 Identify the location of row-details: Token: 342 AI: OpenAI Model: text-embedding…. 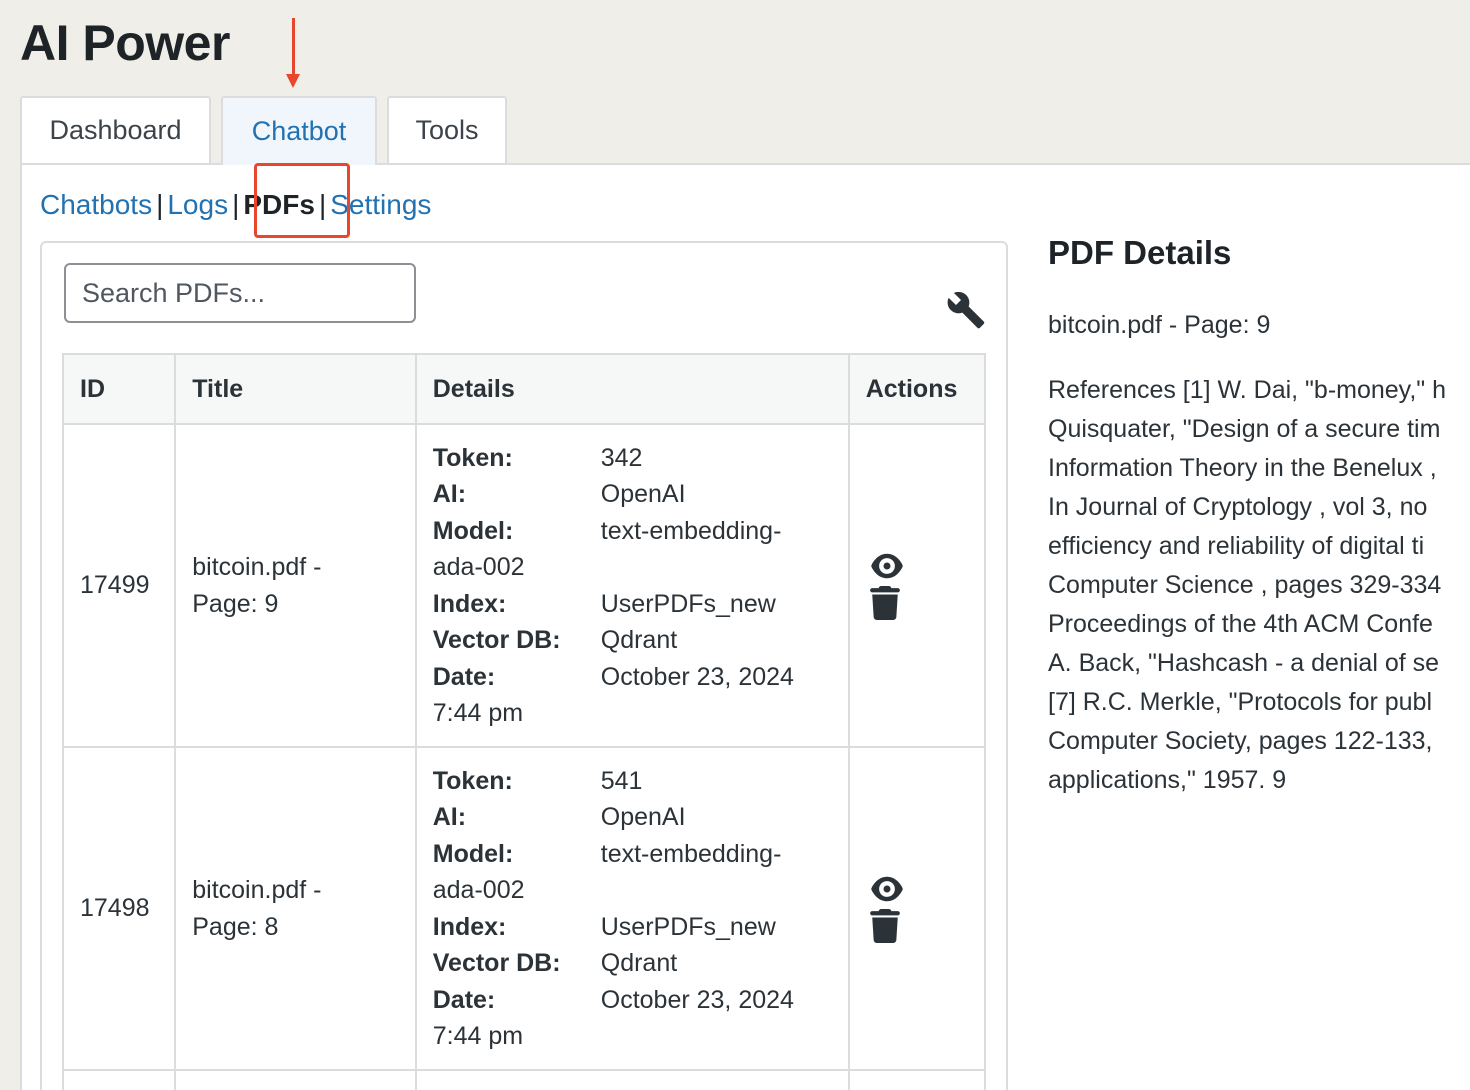
(632, 585).